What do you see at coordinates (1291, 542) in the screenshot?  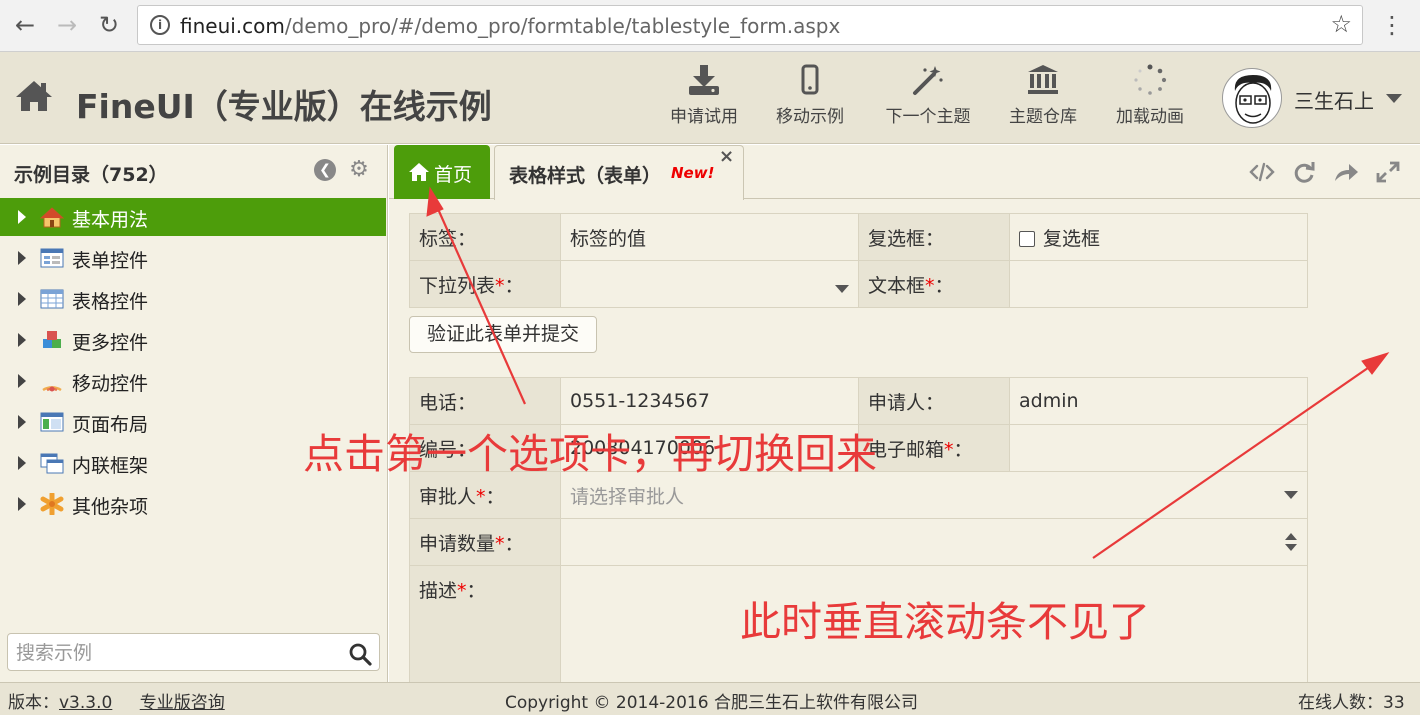 I see `spinner-arrows-icon` at bounding box center [1291, 542].